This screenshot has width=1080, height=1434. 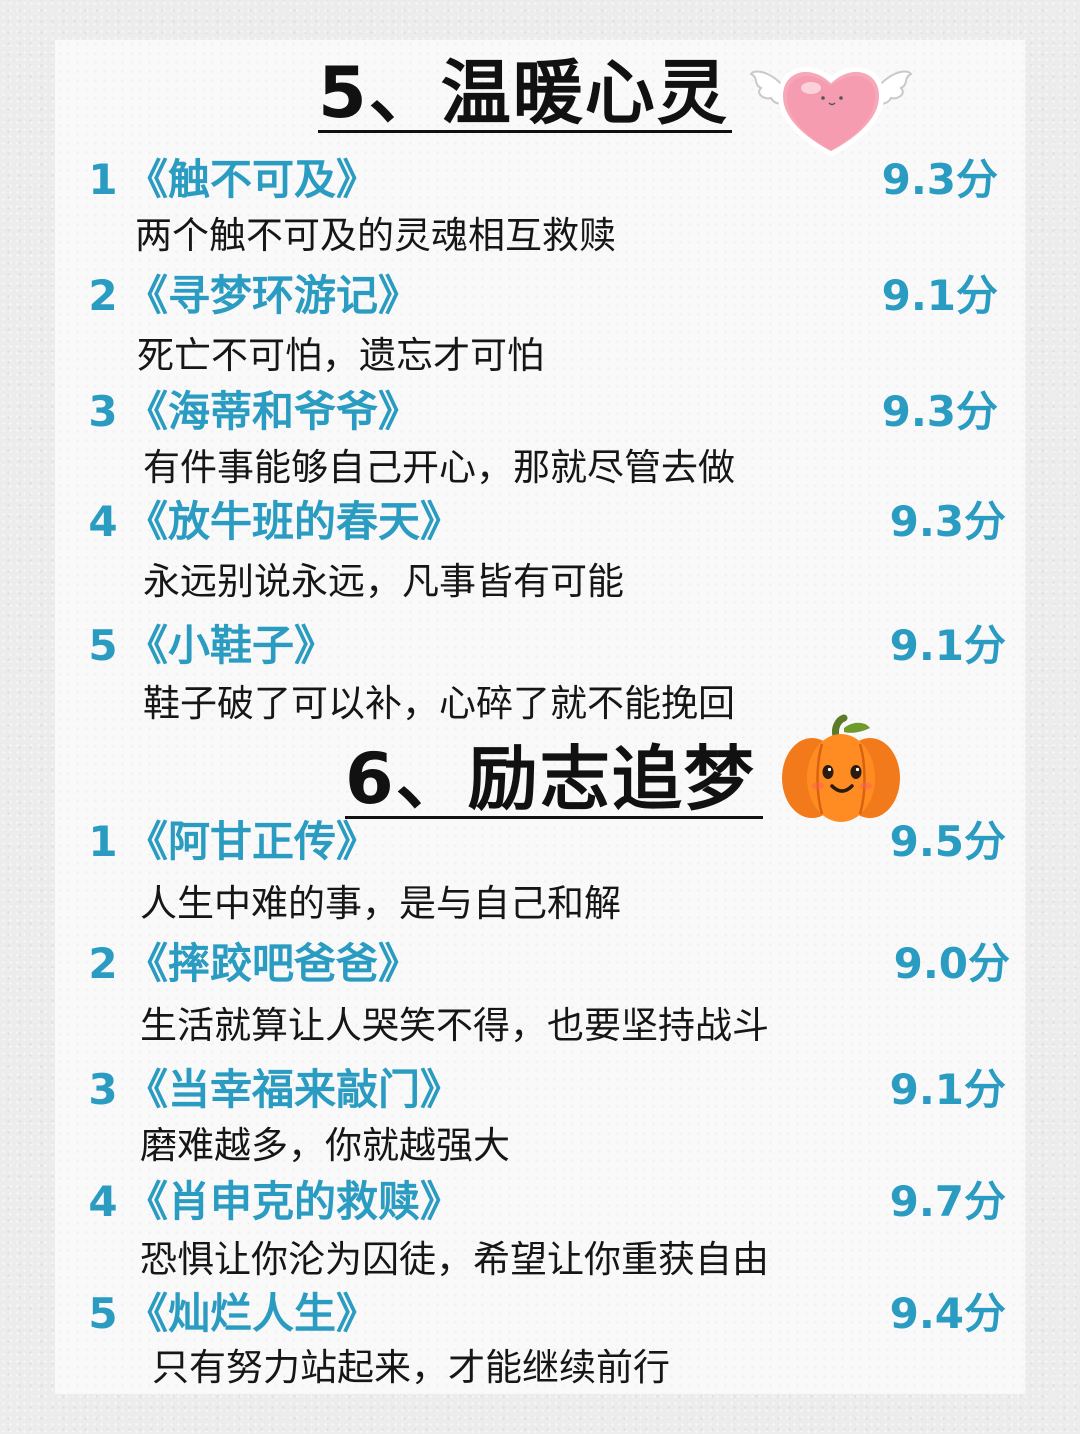 I want to click on film-quote: 有件事能够自己开心，那就尽管去做, so click(x=439, y=467).